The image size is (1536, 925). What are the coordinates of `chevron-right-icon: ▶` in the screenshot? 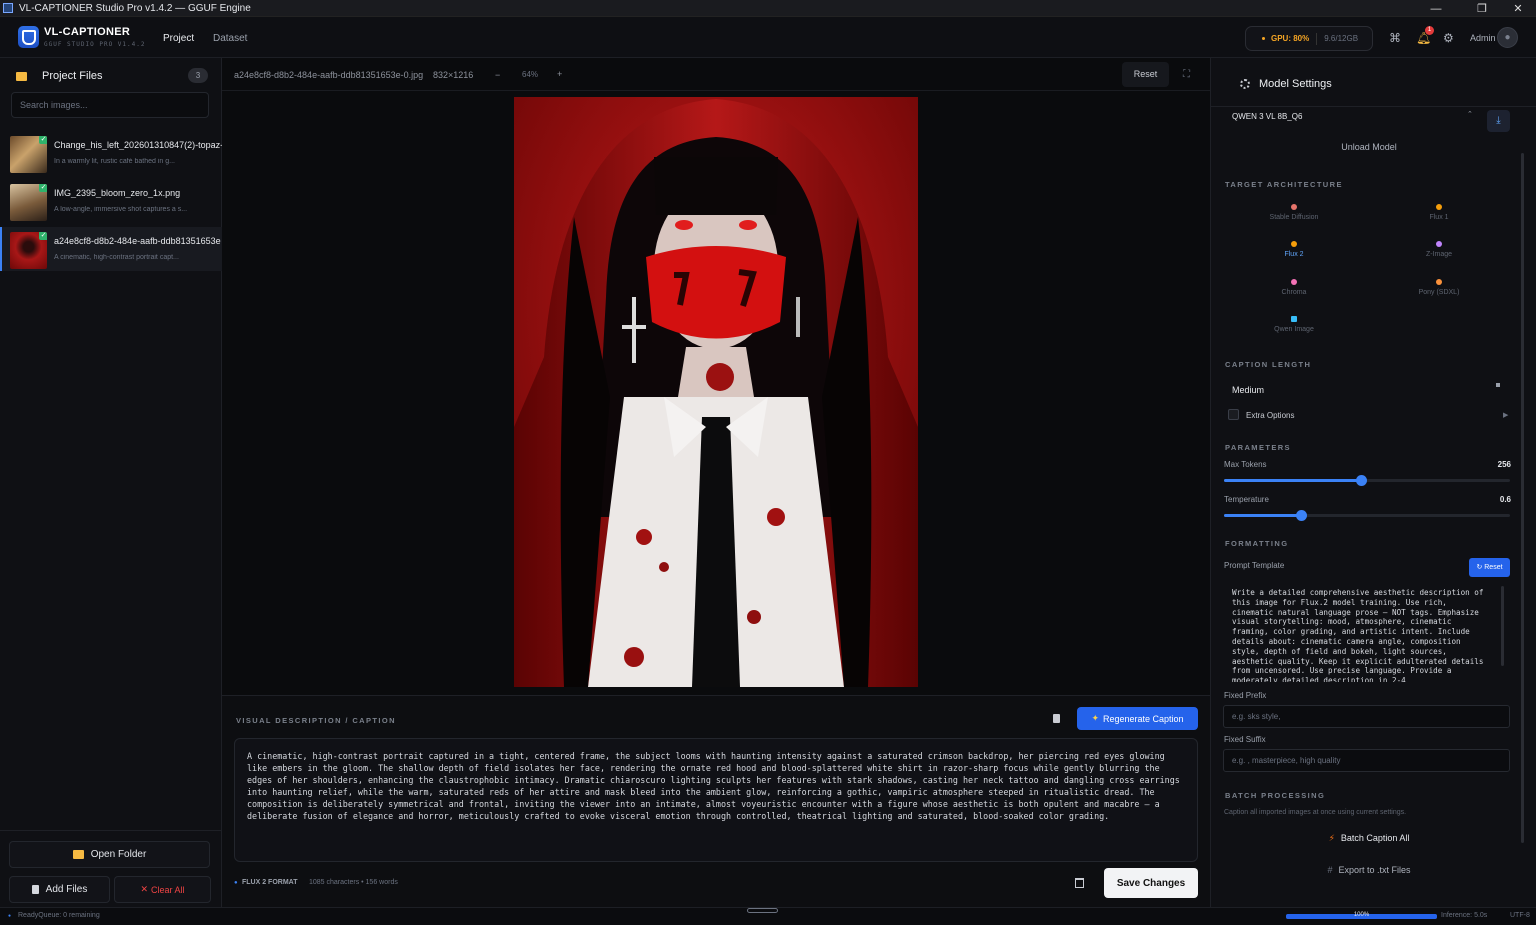 It's located at (1505, 415).